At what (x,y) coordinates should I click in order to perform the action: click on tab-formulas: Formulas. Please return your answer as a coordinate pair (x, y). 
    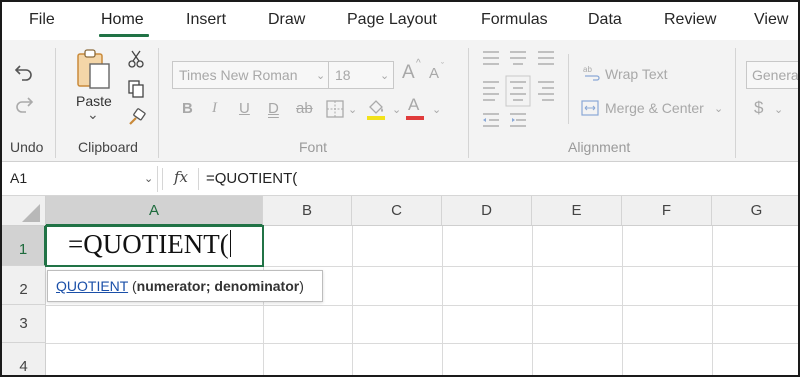
    Looking at the image, I should click on (514, 20).